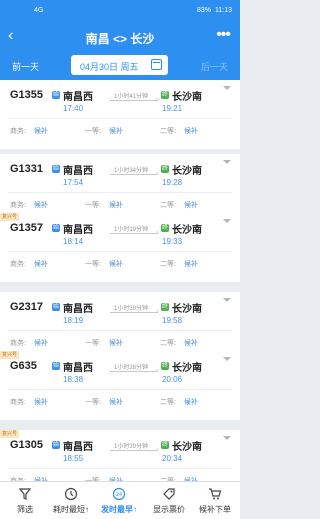 This screenshot has width=320, height=519. I want to click on travel-duration: 1小时19分钟, so click(131, 230).